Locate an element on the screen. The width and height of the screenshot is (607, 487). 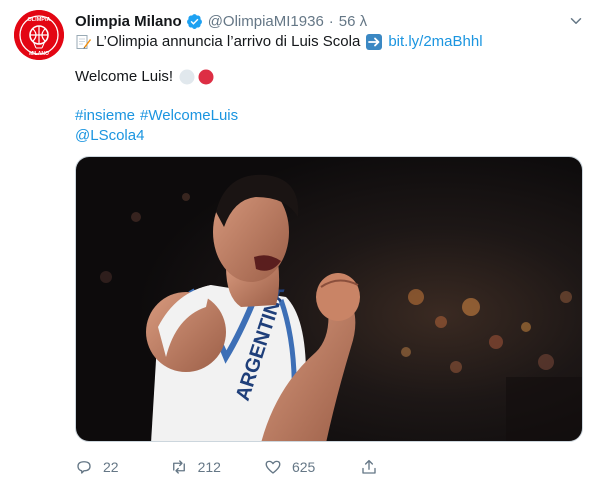
timestamp: 56 λ is located at coordinates (353, 21).